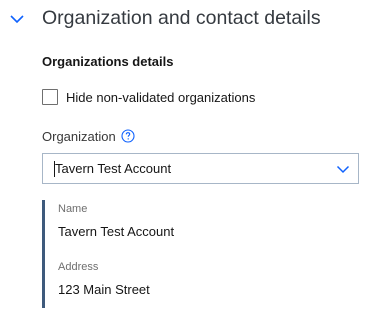 The image size is (381, 318). What do you see at coordinates (200, 168) in the screenshot?
I see `organization-select: Tavern Test Account` at bounding box center [200, 168].